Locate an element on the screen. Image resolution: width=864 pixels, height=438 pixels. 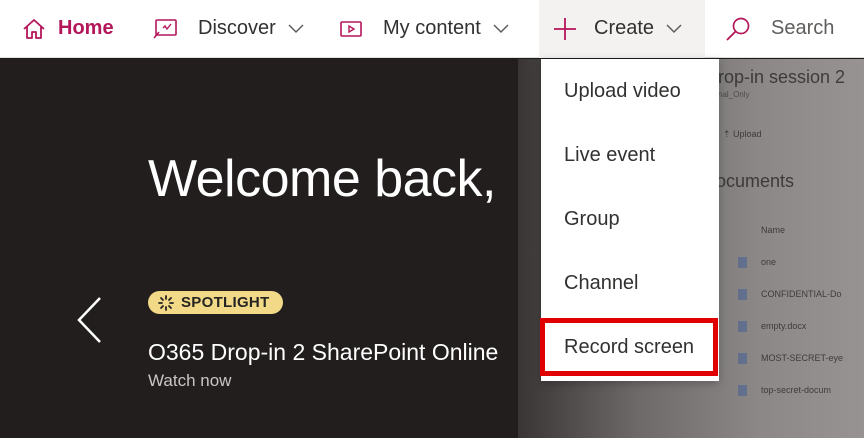
nav-my-content: My content is located at coordinates (432, 29).